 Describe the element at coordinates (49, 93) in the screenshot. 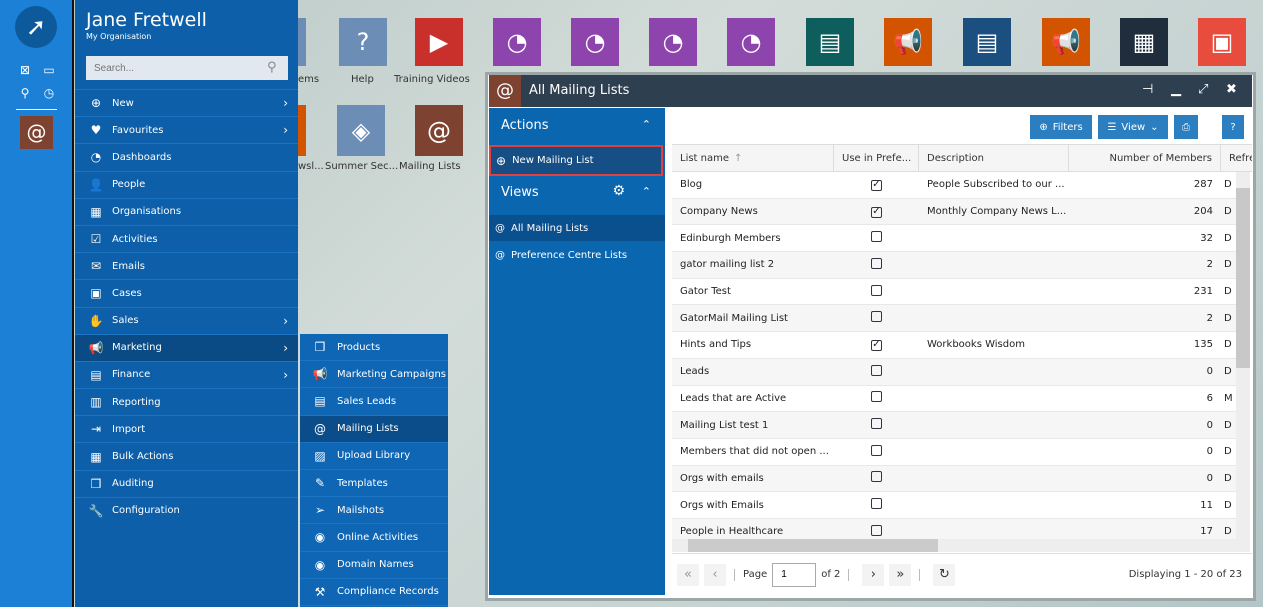

I see `clock-icon: ◷` at that location.